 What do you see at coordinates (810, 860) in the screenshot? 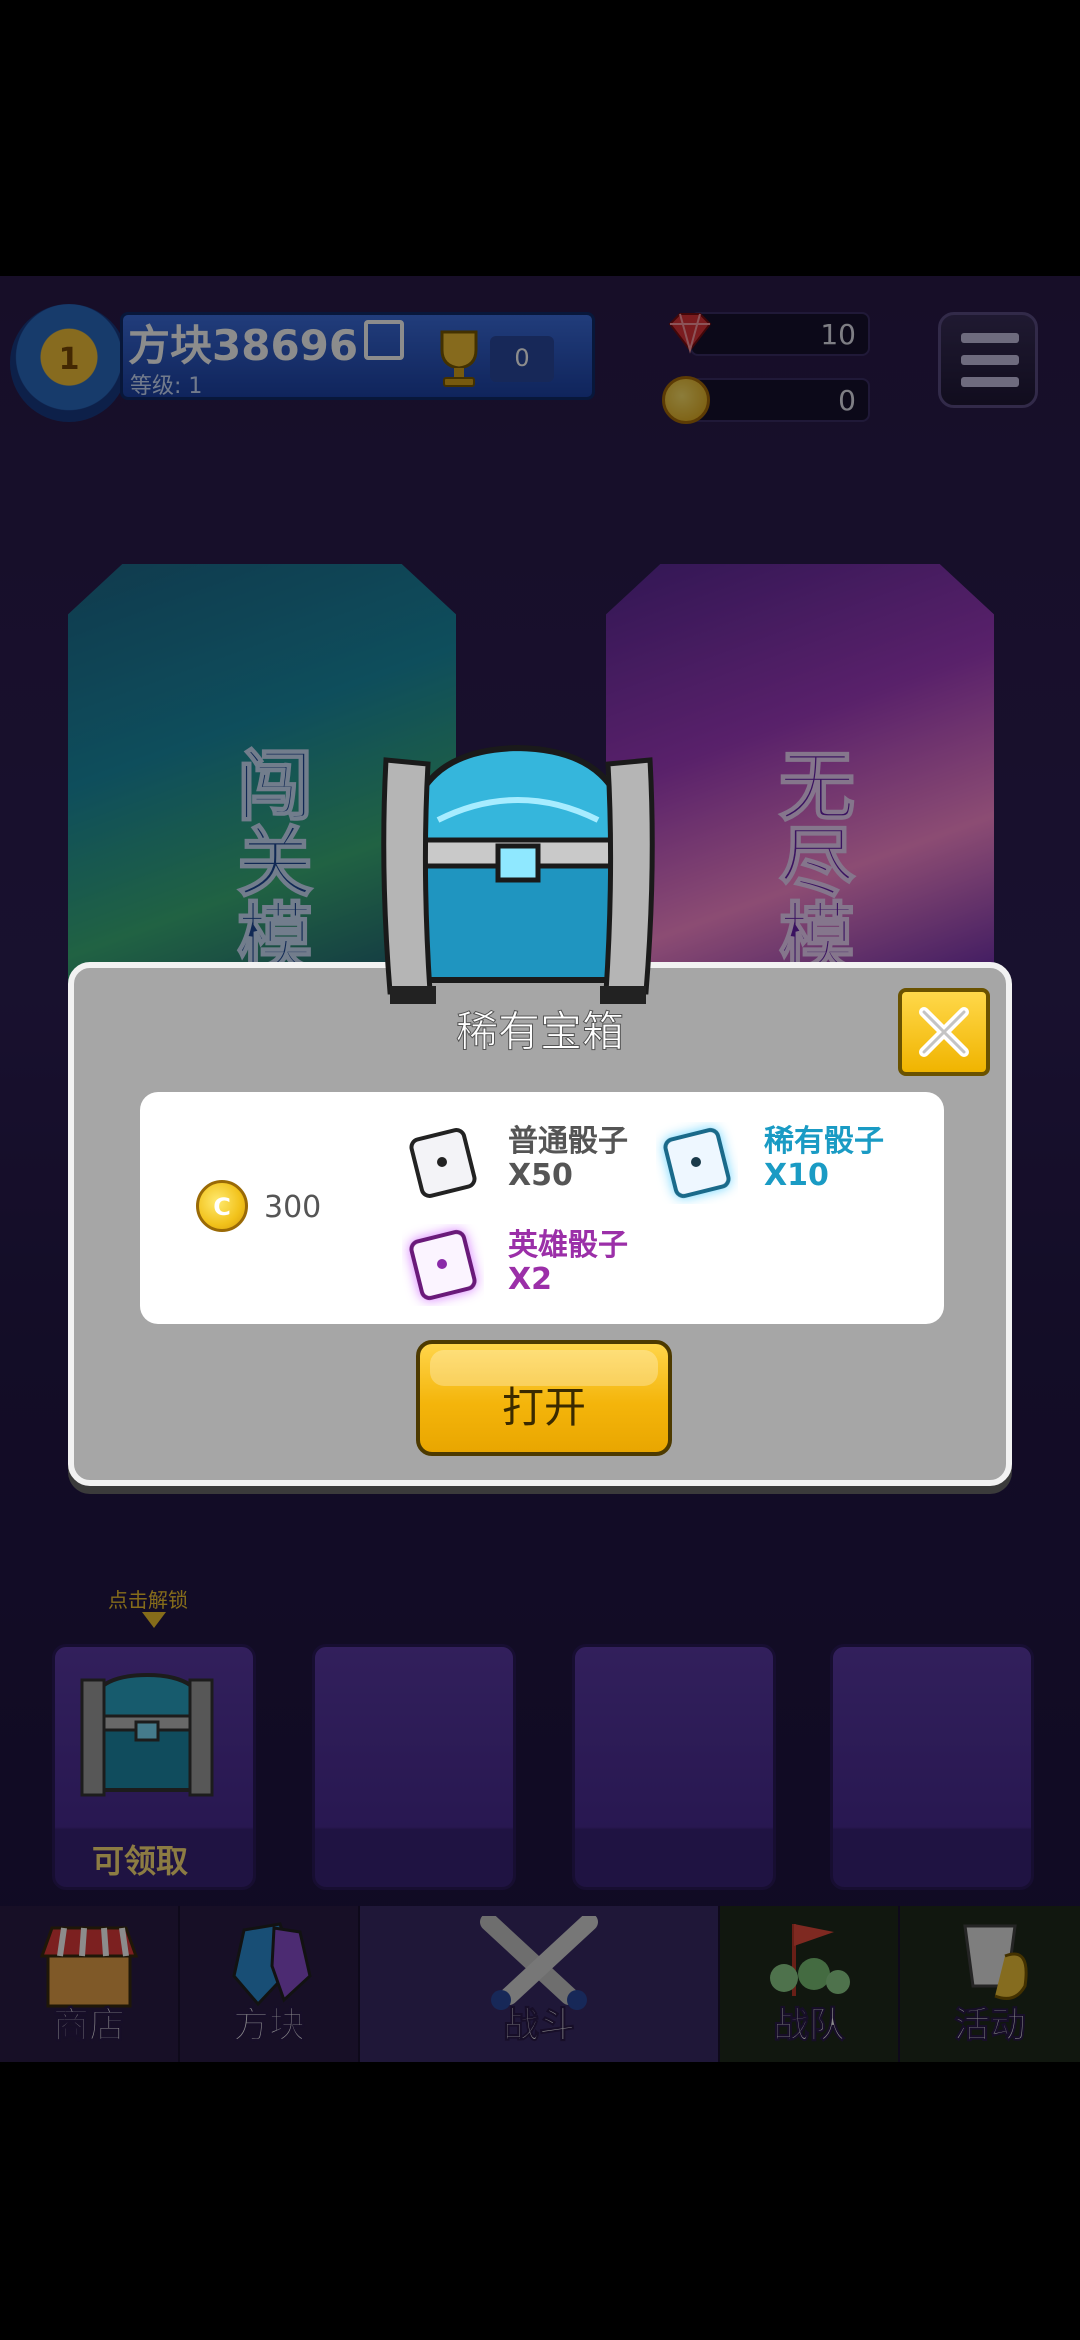
I see `endless-mode-label: 无尽模` at bounding box center [810, 860].